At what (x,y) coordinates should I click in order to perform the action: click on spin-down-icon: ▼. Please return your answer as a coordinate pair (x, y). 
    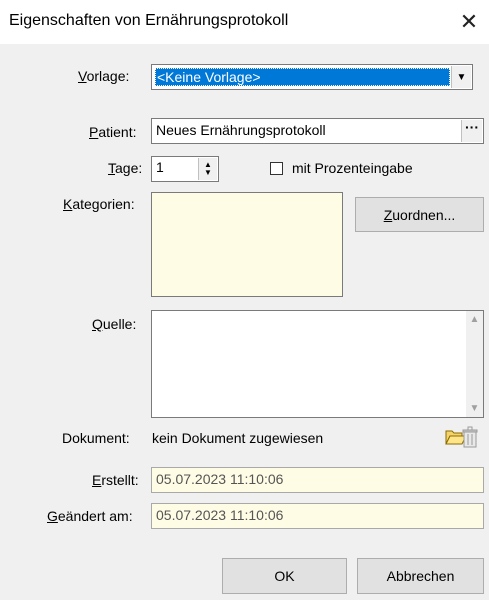
    Looking at the image, I should click on (208, 173).